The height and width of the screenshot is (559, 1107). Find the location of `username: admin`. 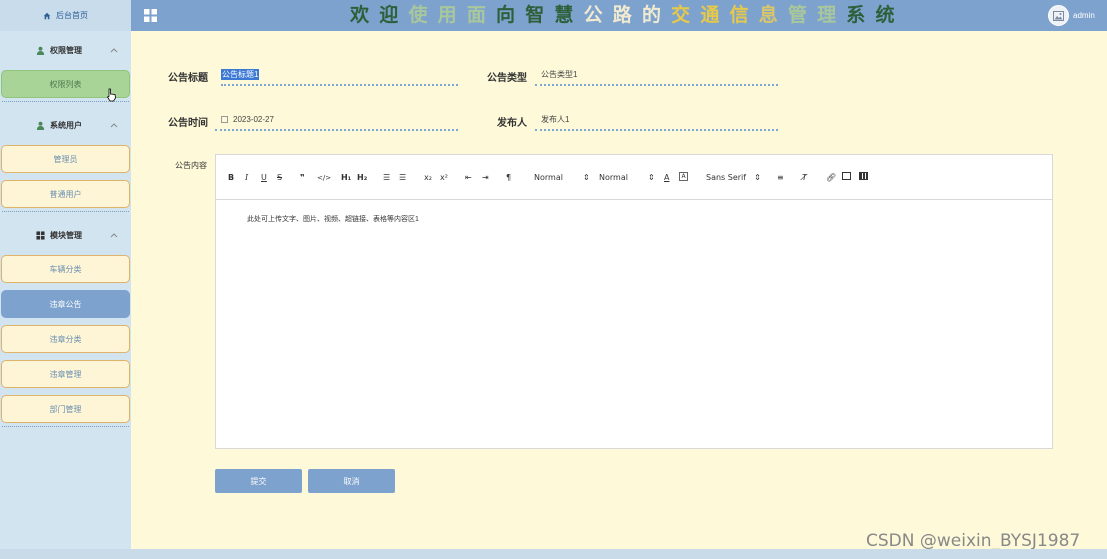

username: admin is located at coordinates (1084, 15).